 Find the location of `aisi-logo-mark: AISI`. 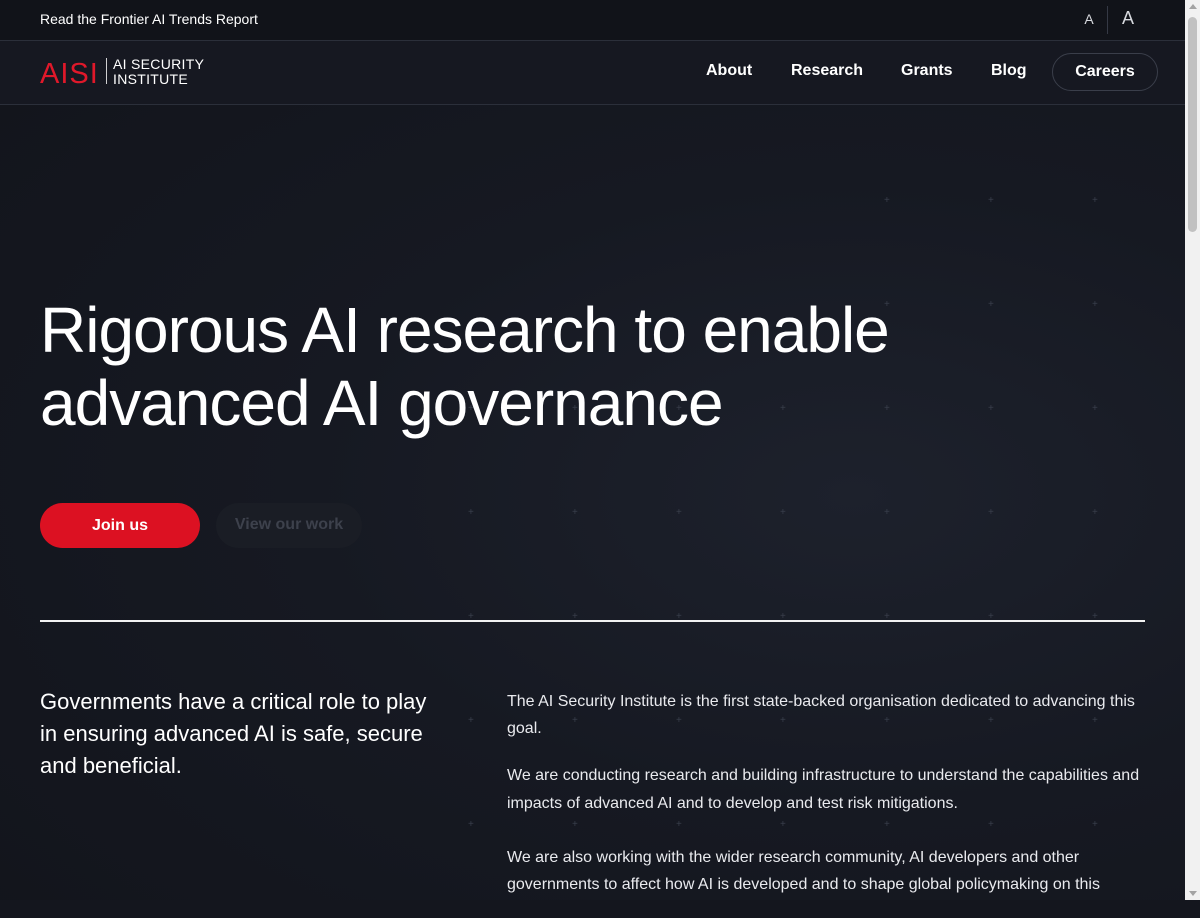

aisi-logo-mark: AISI is located at coordinates (69, 72).